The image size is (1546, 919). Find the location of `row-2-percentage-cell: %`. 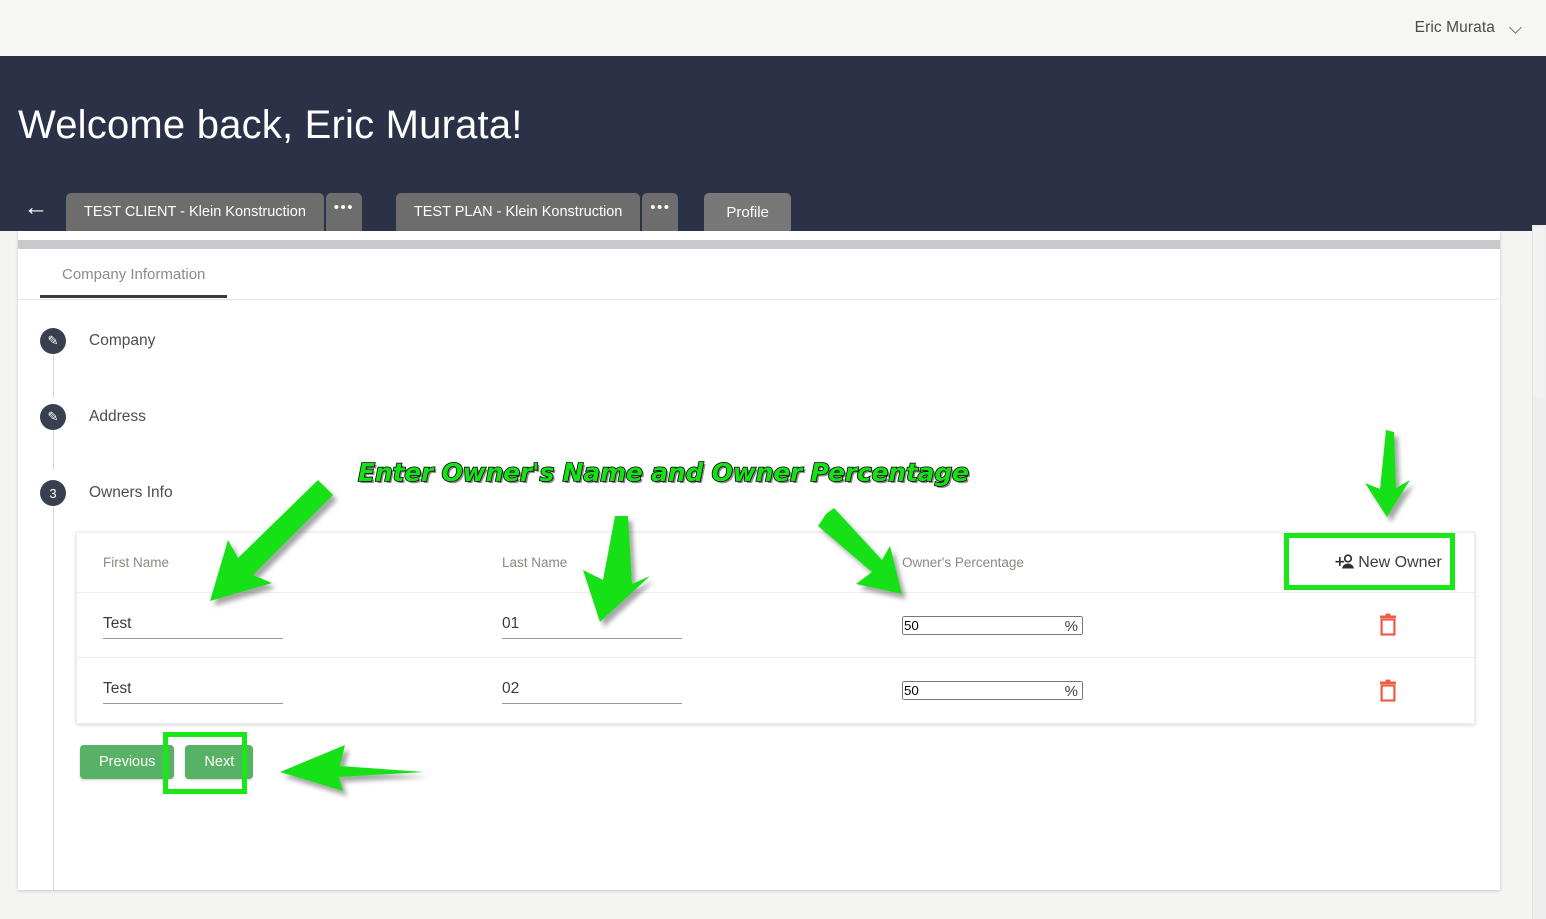

row-2-percentage-cell: % is located at coordinates (1102, 690).